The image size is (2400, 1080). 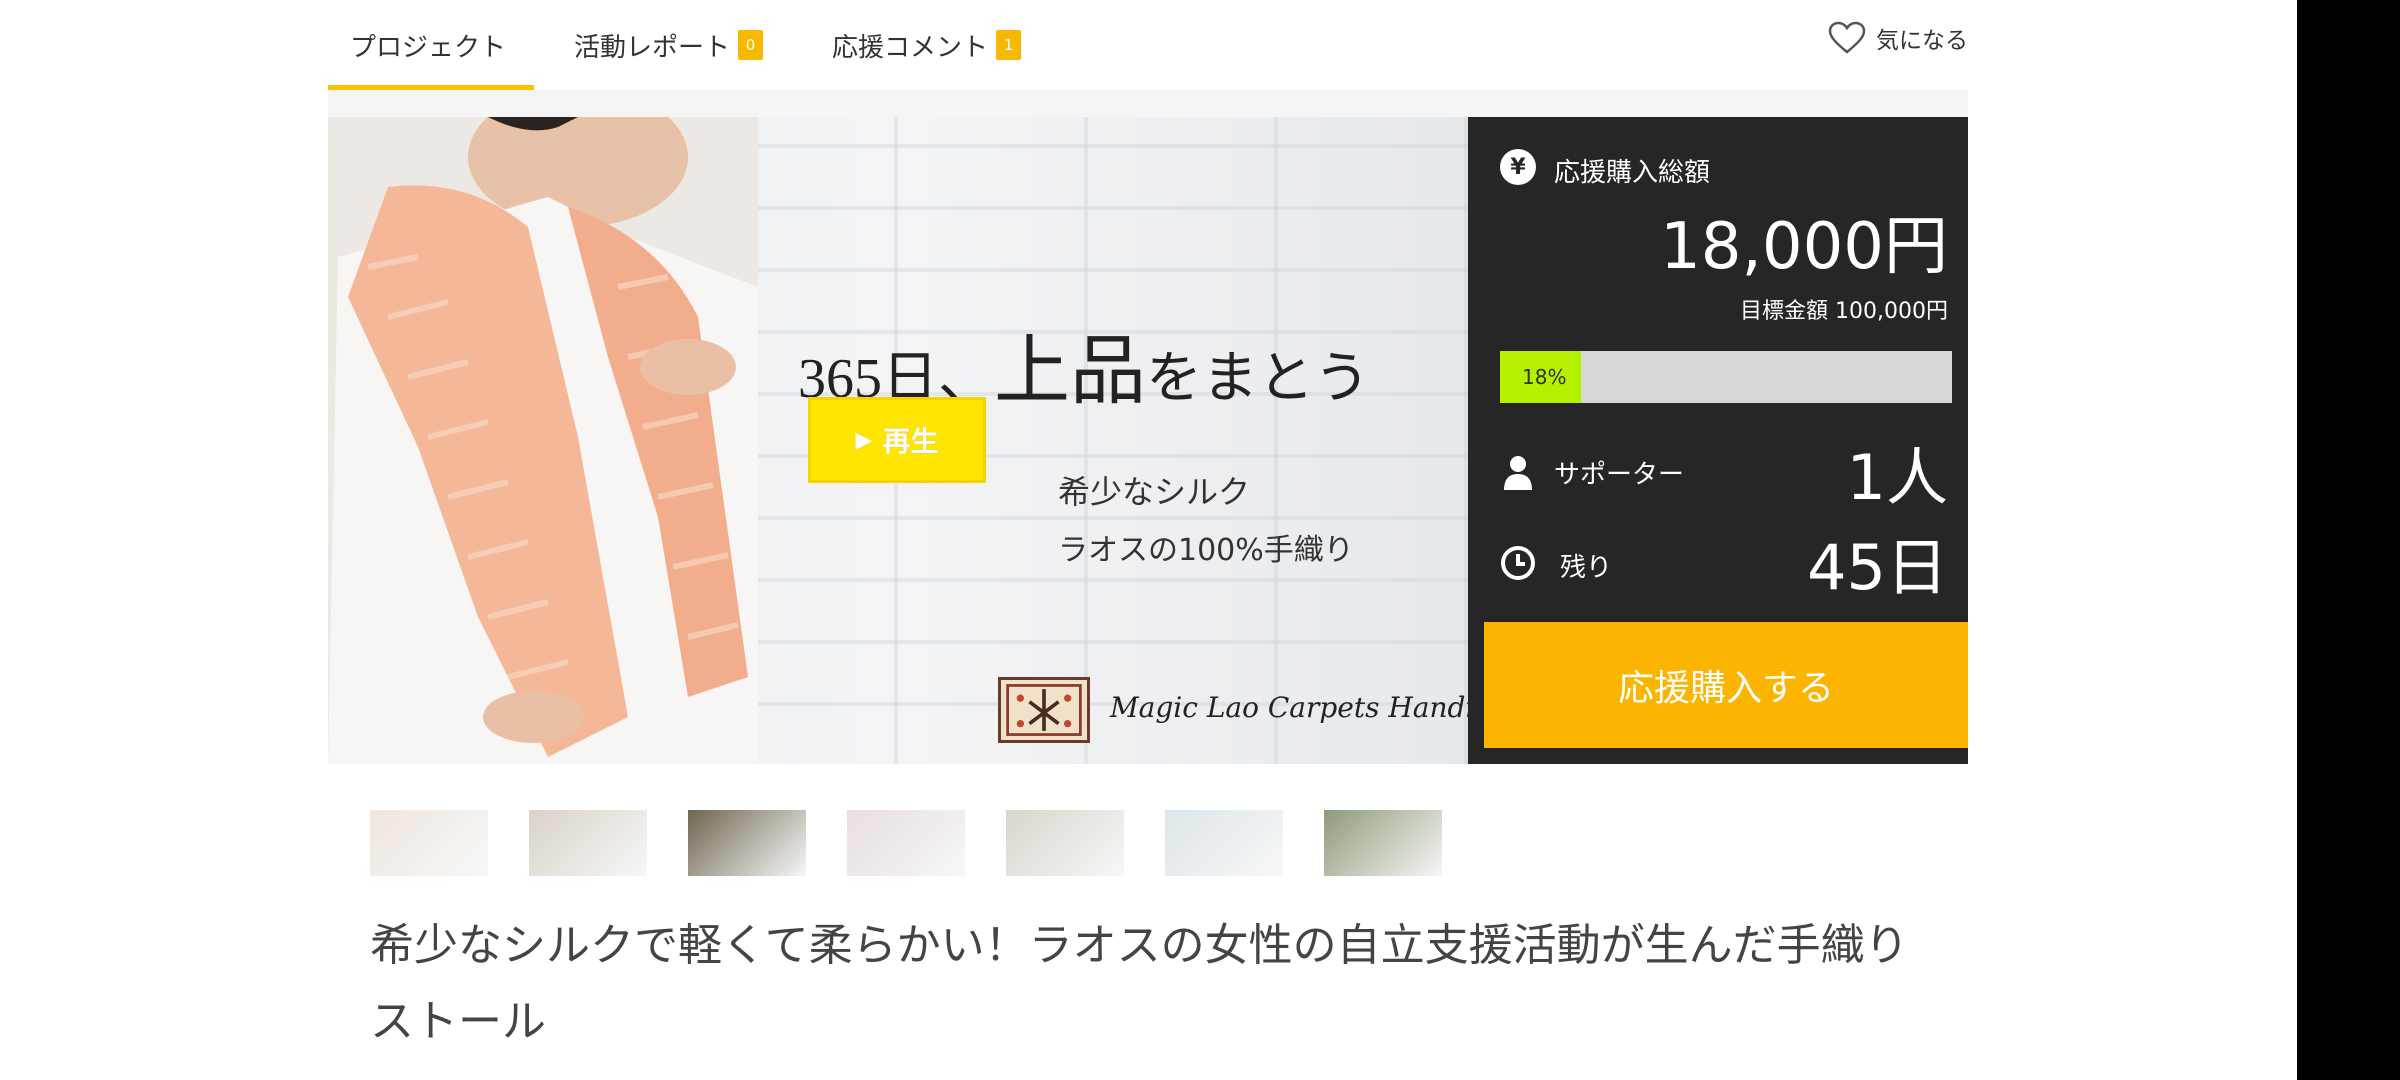 I want to click on tab-bar: プロジェクト 活動レポート 0 応援コメント 1 気になる, so click(x=1148, y=45).